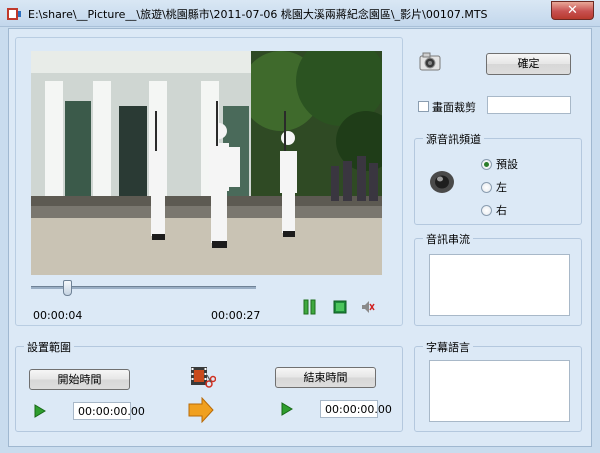  I want to click on crop-checkbox, so click(423, 106).